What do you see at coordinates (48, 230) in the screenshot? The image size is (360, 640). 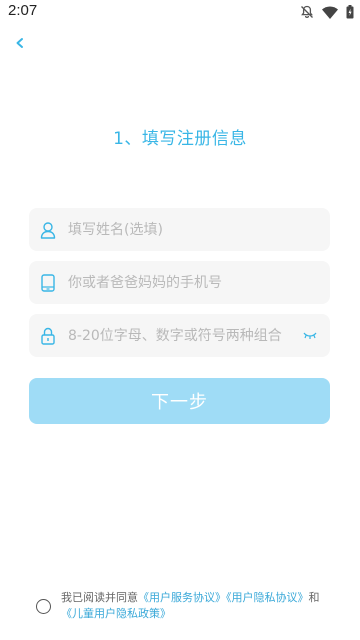 I see `user-icon` at bounding box center [48, 230].